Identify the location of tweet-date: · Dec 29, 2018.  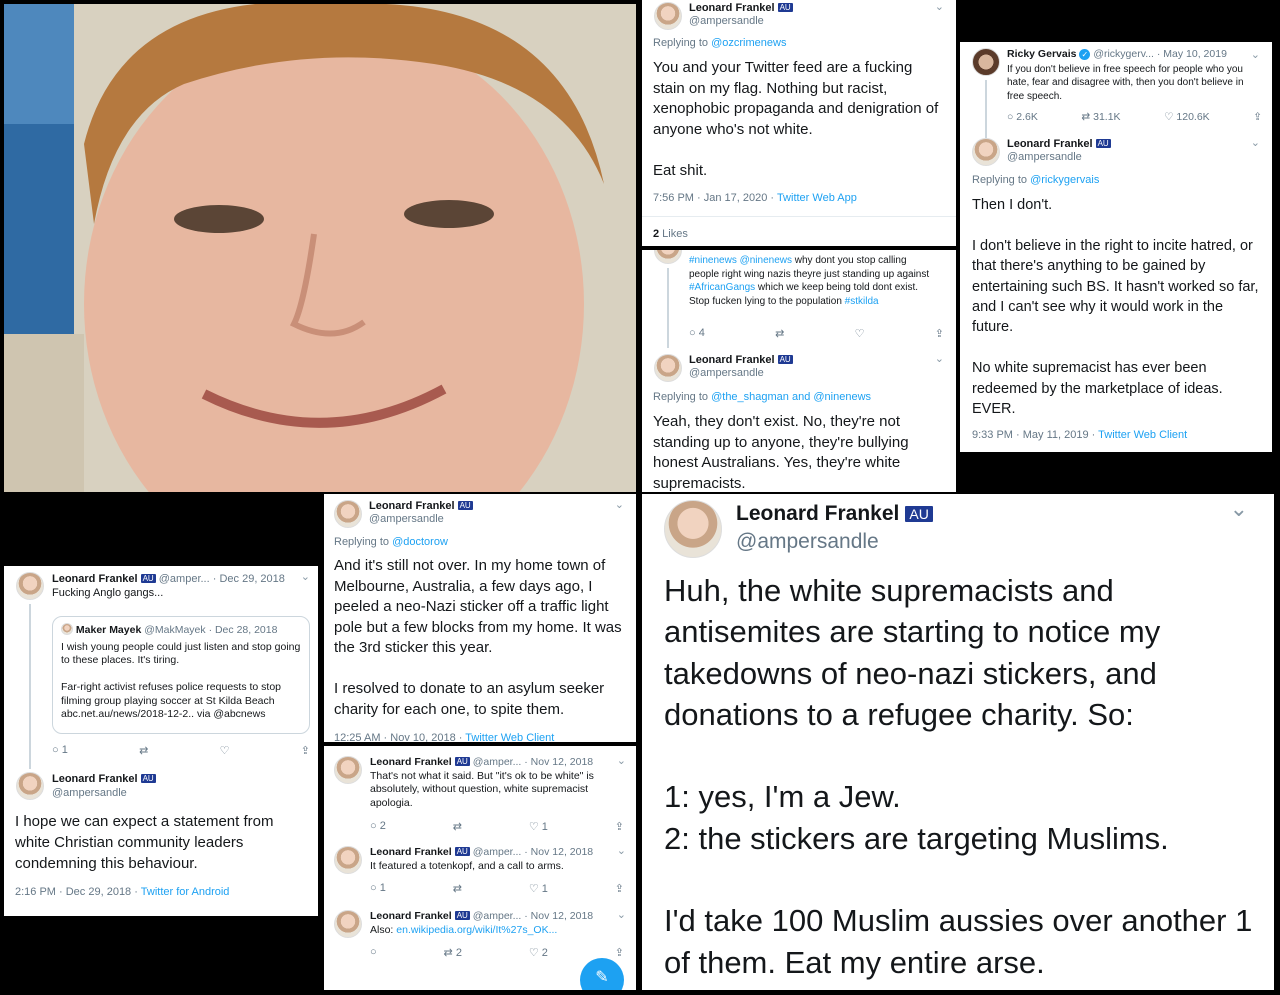
(249, 579).